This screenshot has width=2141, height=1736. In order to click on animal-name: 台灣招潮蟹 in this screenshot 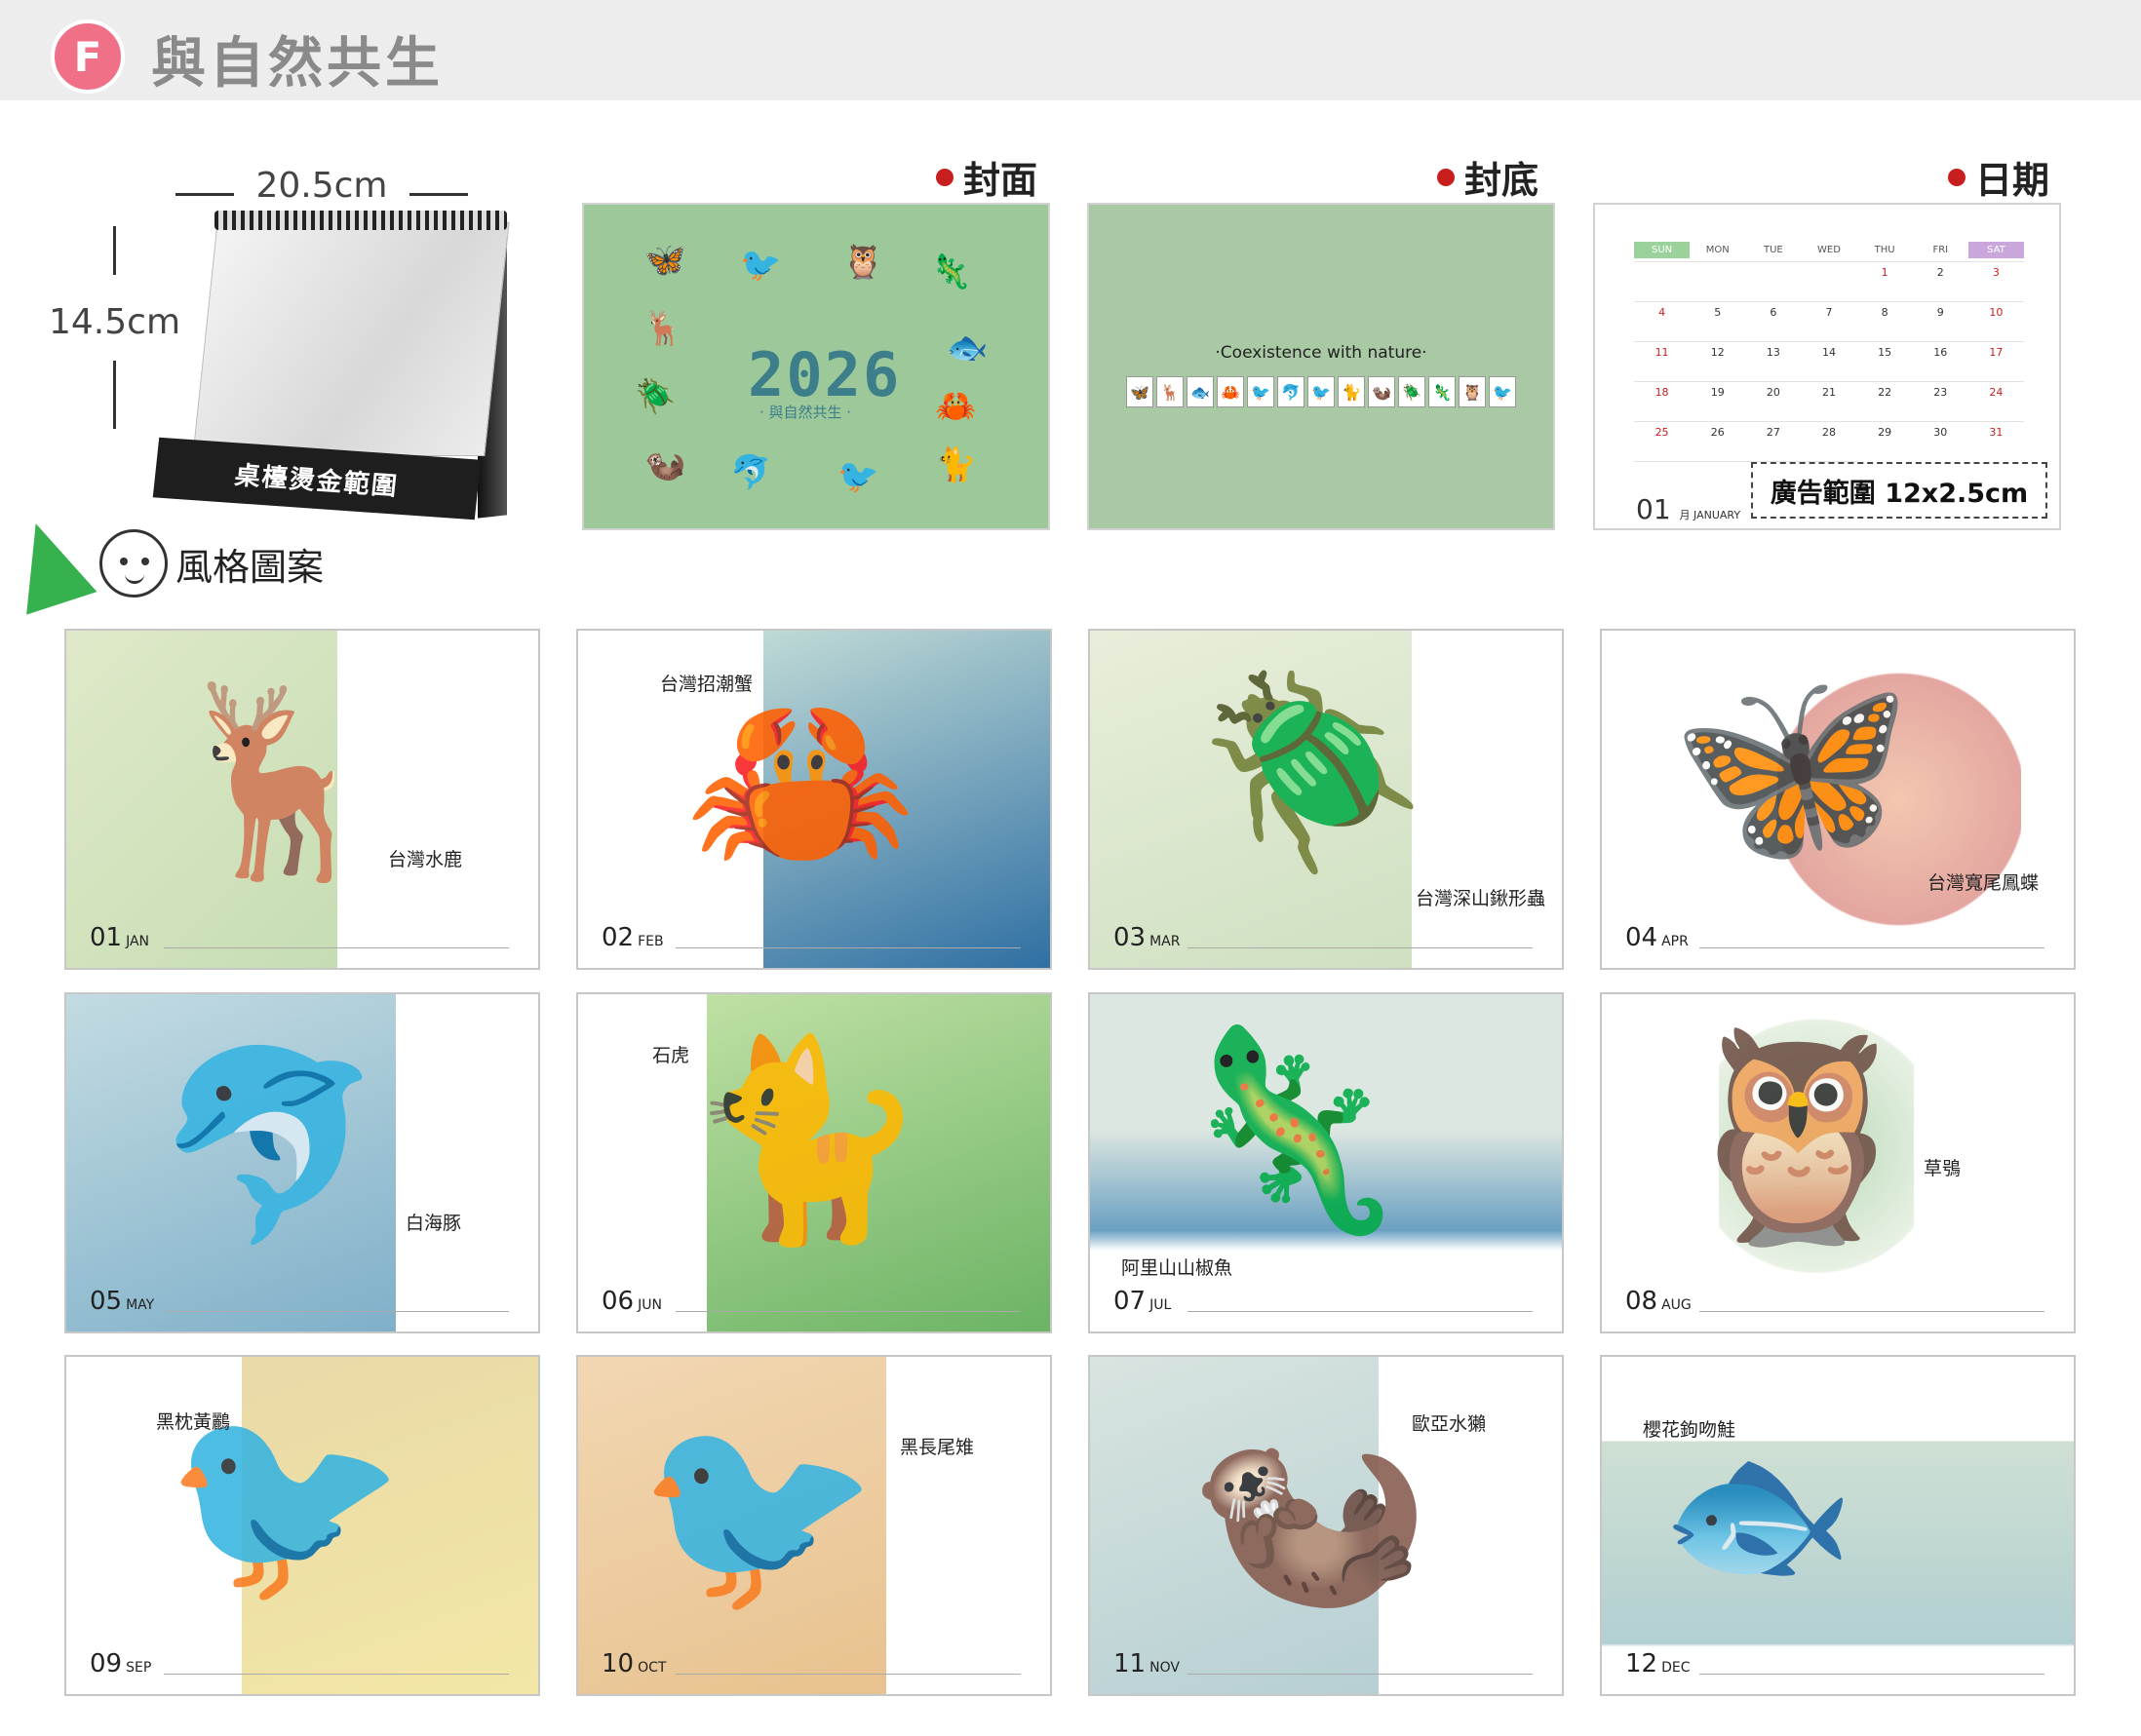, I will do `click(707, 684)`.